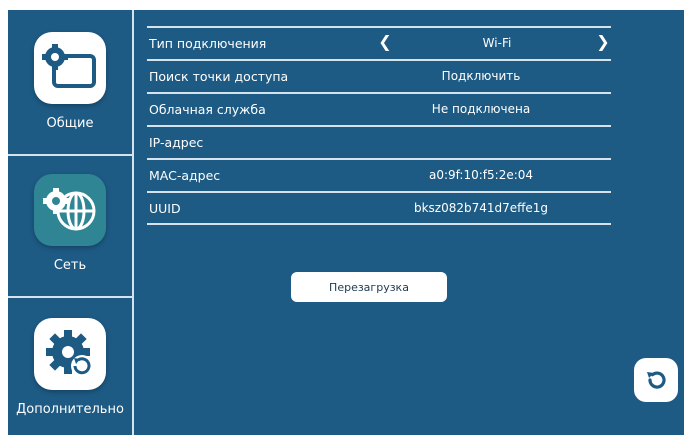  Describe the element at coordinates (70, 68) in the screenshot. I see `settings-window-icon` at that location.